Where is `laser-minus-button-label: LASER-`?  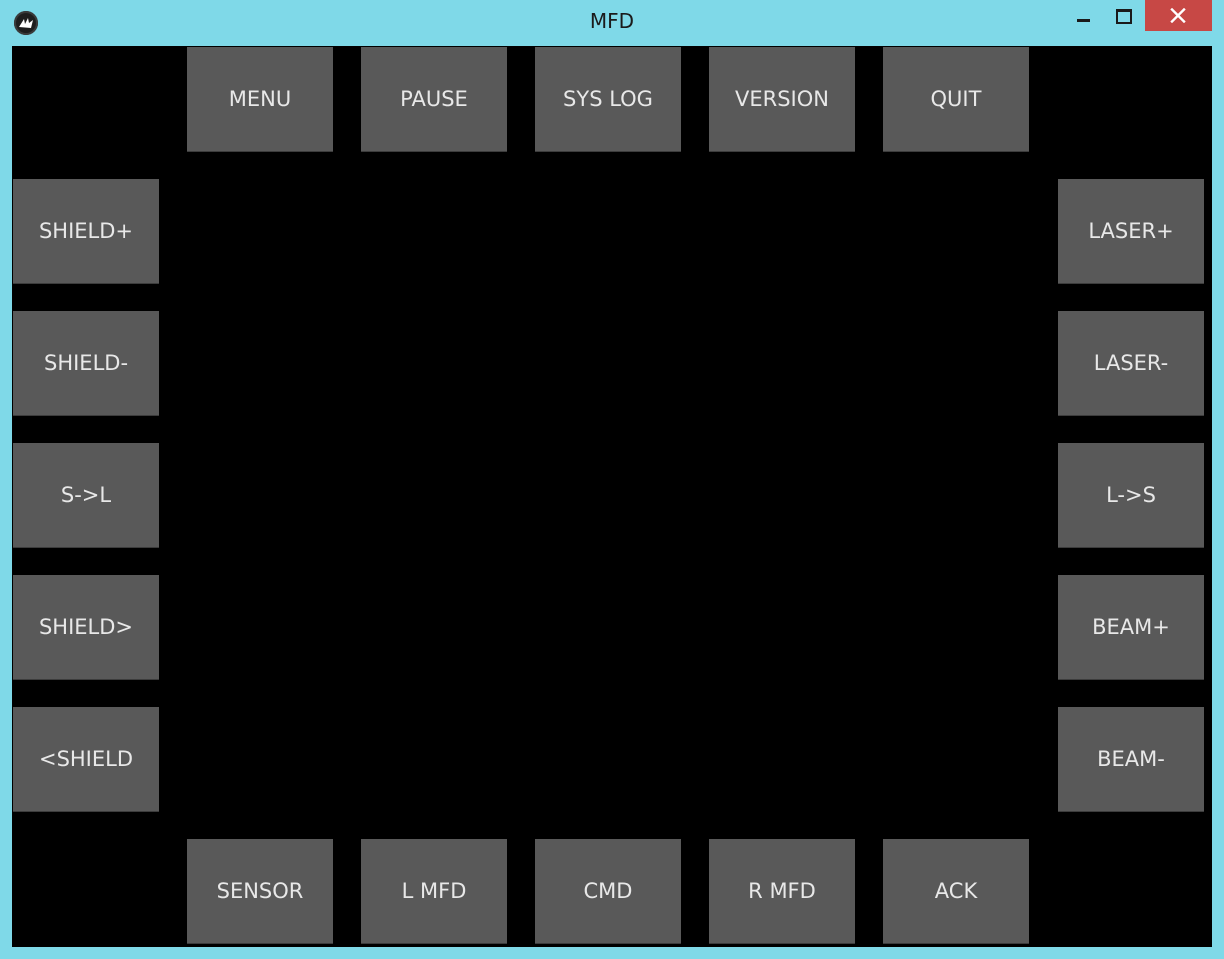
laser-minus-button-label: LASER- is located at coordinates (1131, 363).